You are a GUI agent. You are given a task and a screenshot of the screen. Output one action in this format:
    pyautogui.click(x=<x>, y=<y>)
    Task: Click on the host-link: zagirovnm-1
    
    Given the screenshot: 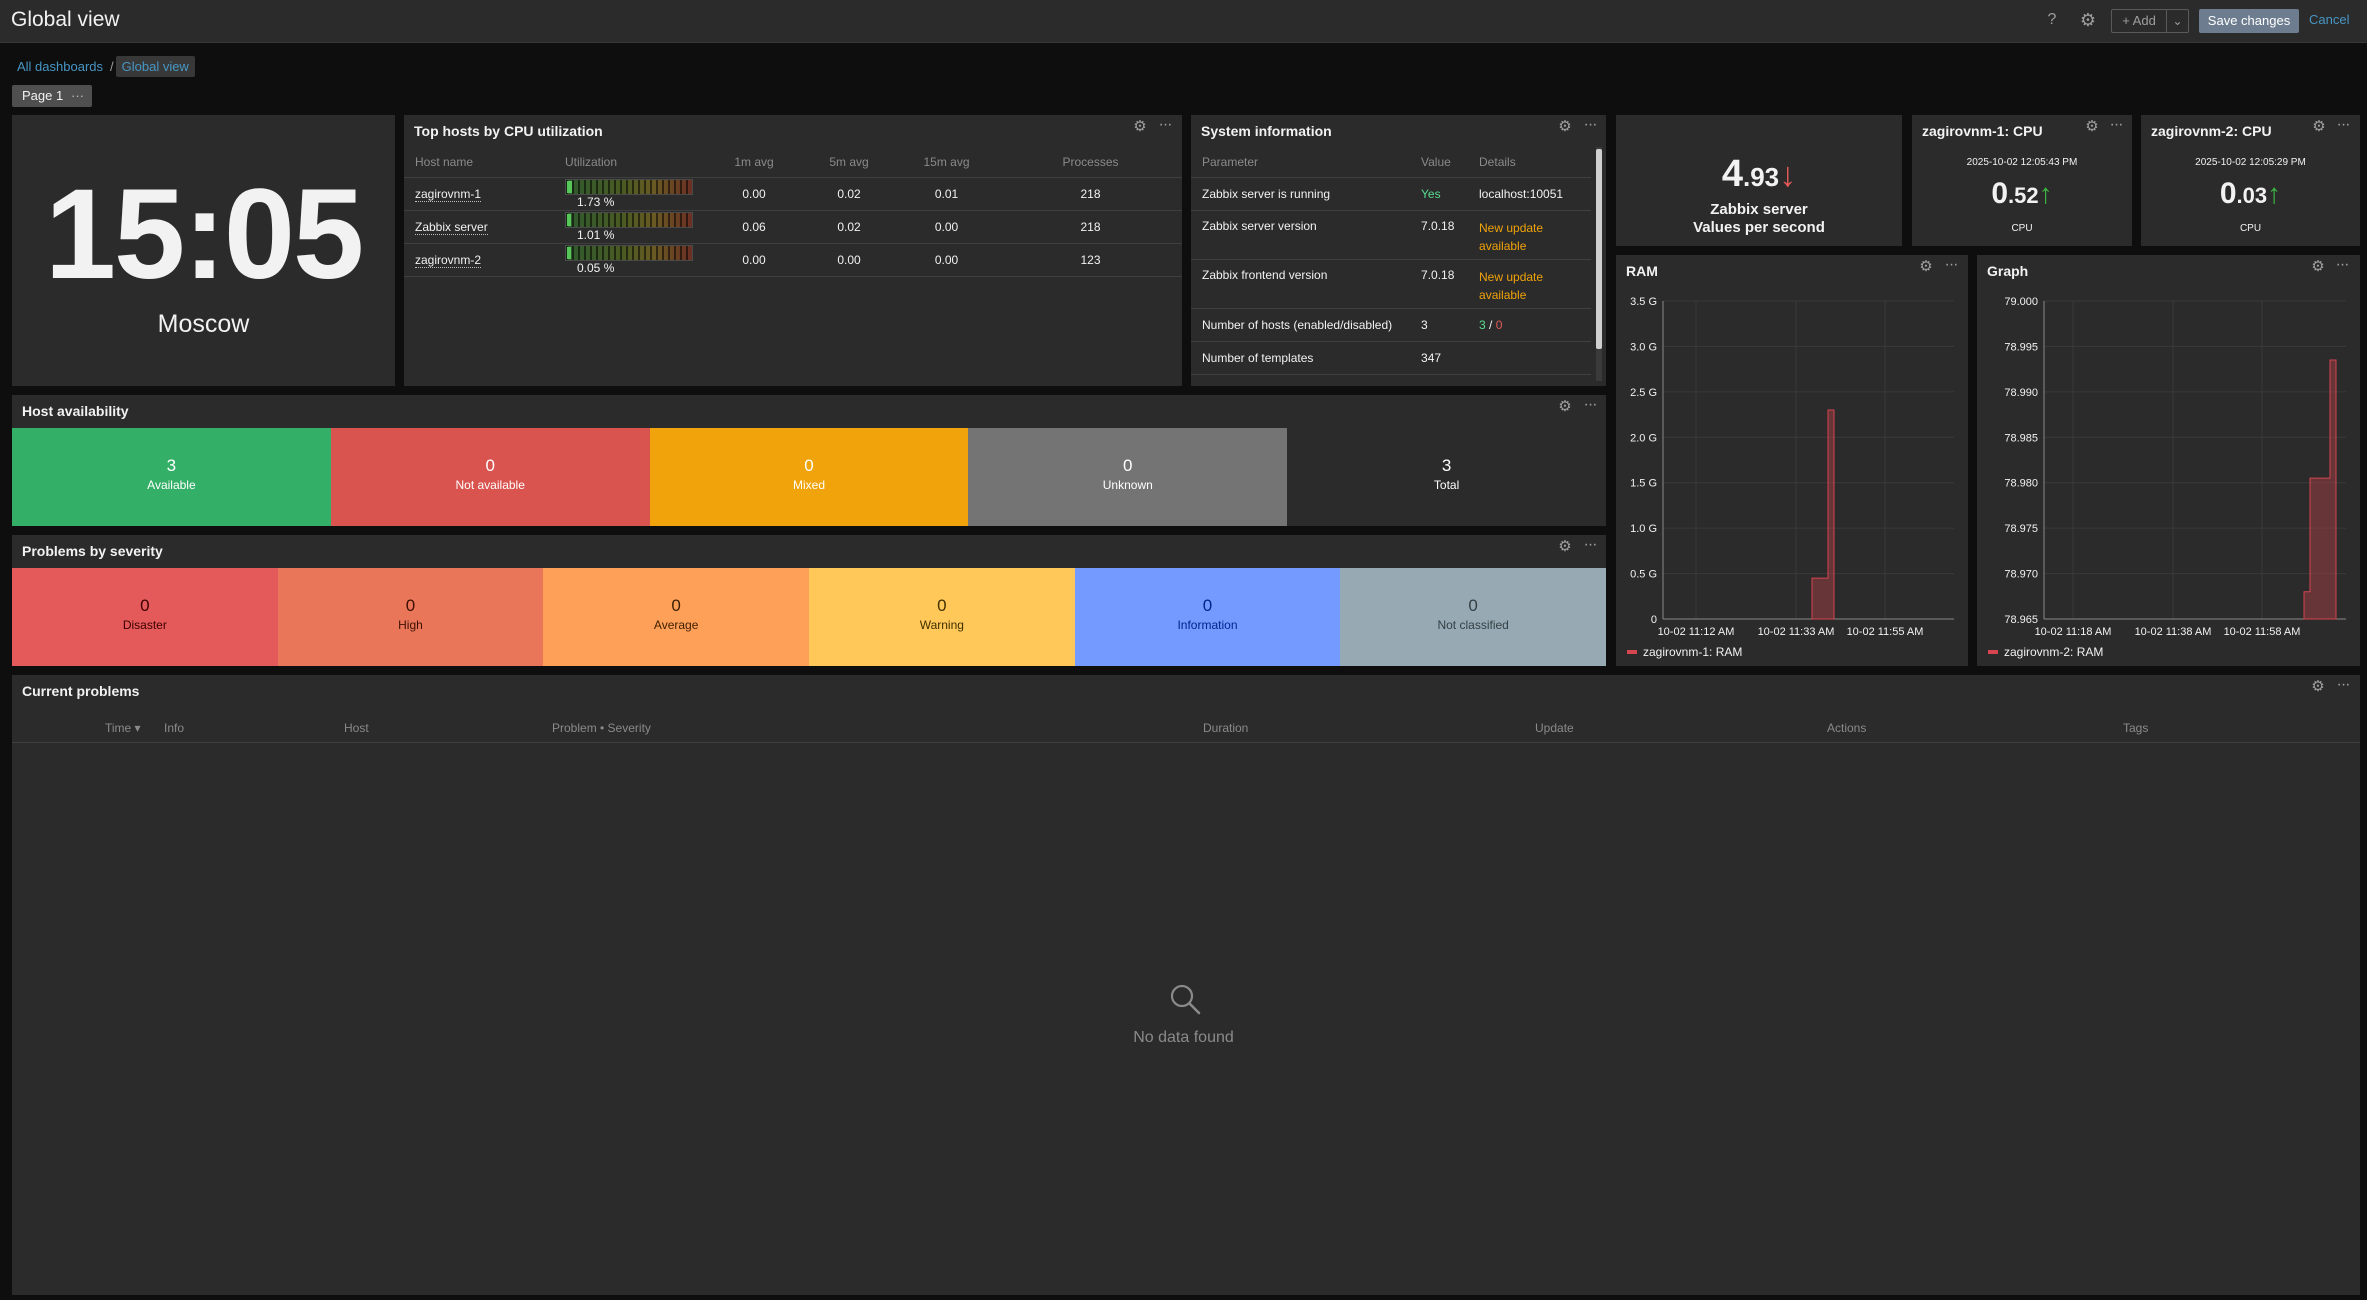 What is the action you would take?
    pyautogui.click(x=448, y=194)
    